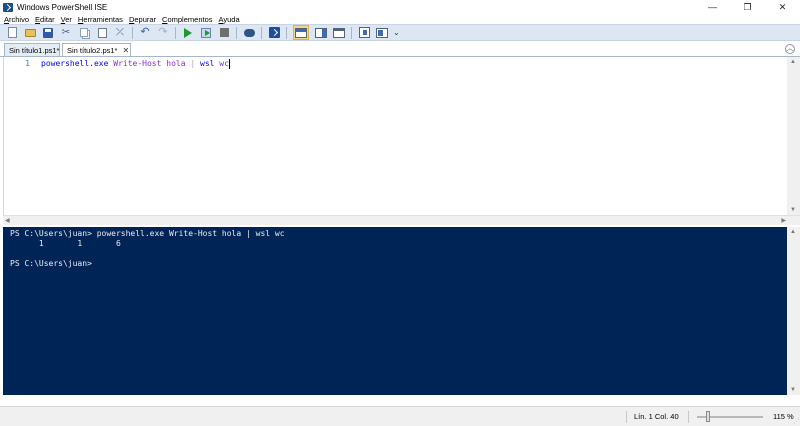 Image resolution: width=800 pixels, height=426 pixels. I want to click on script-vertical-scrollbar: ▲ ▼, so click(793, 136).